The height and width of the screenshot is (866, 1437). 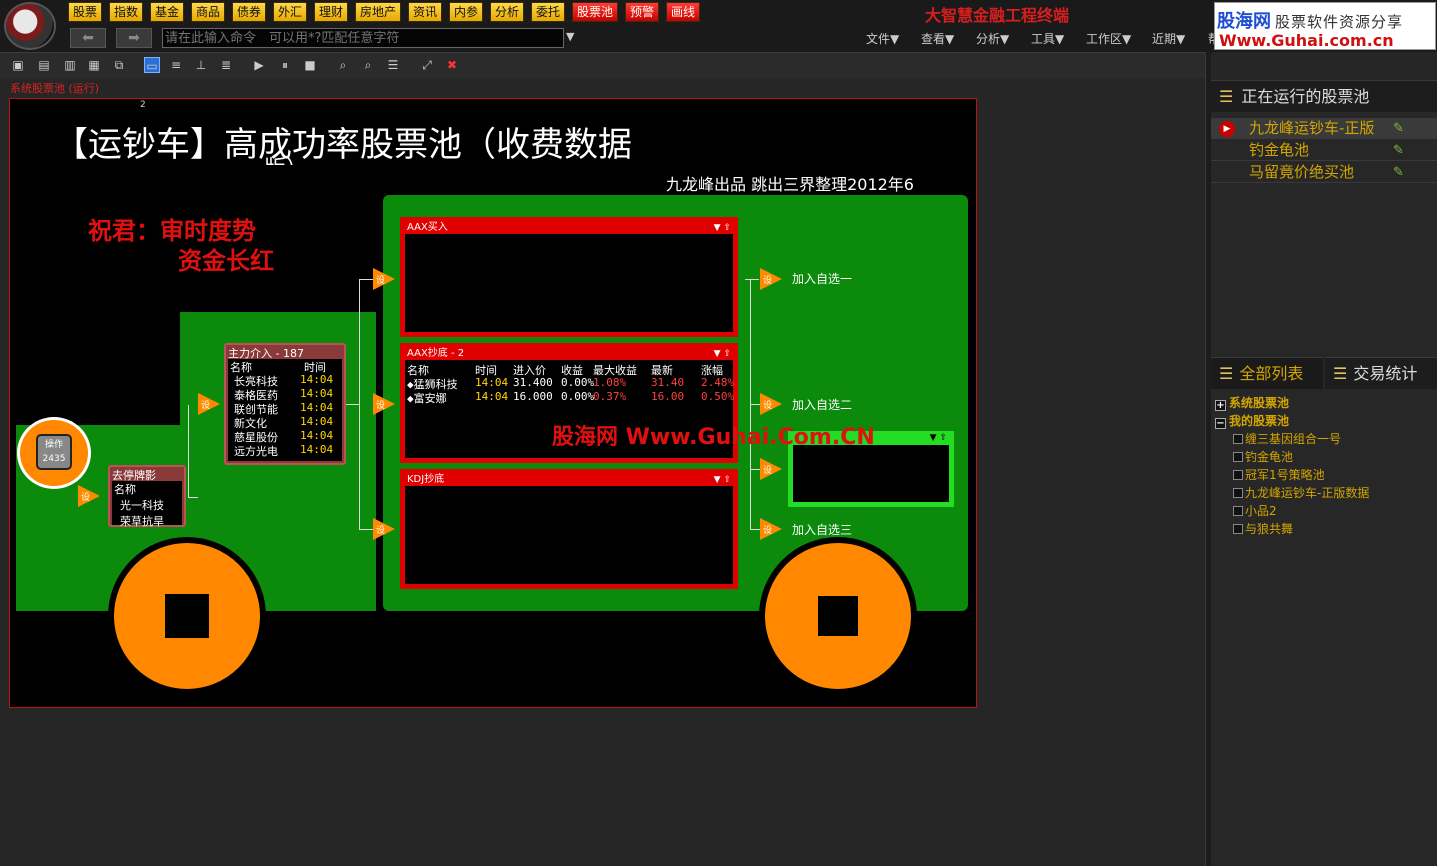 I want to click on running-pool-item: 钓金龟池 ✎, so click(x=1324, y=150).